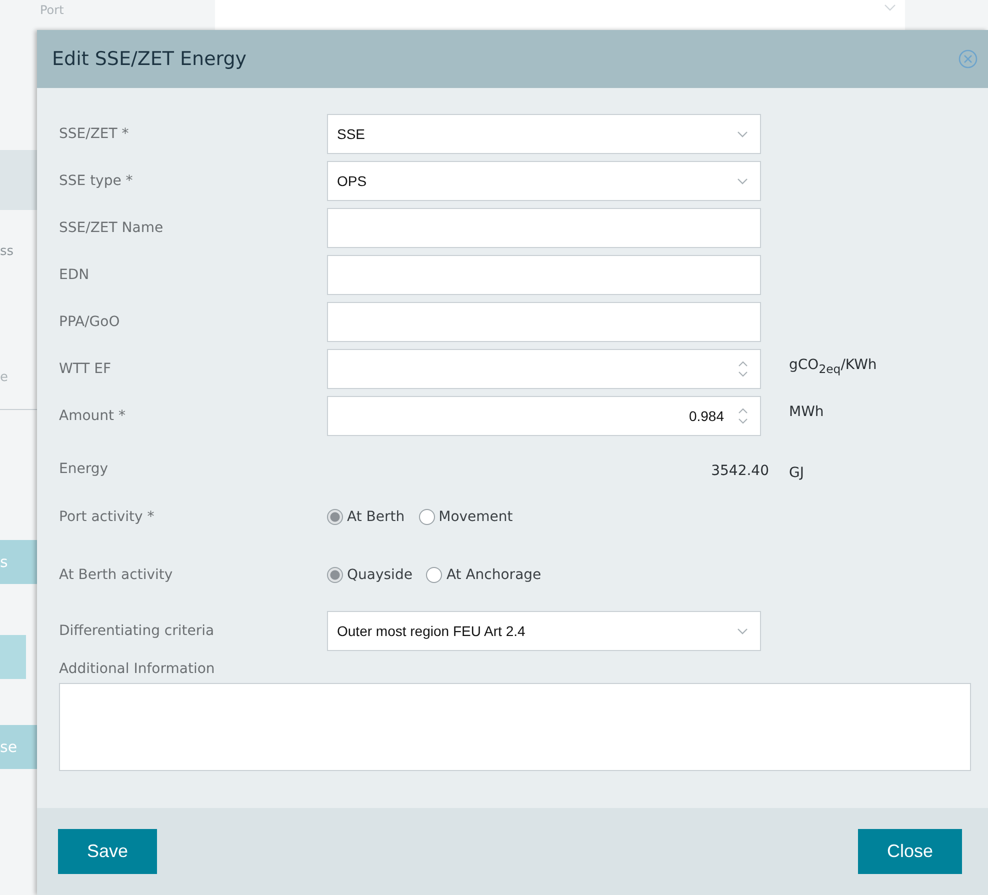 This screenshot has width=988, height=895. Describe the element at coordinates (797, 473) in the screenshot. I see `unit-label: GJ` at that location.